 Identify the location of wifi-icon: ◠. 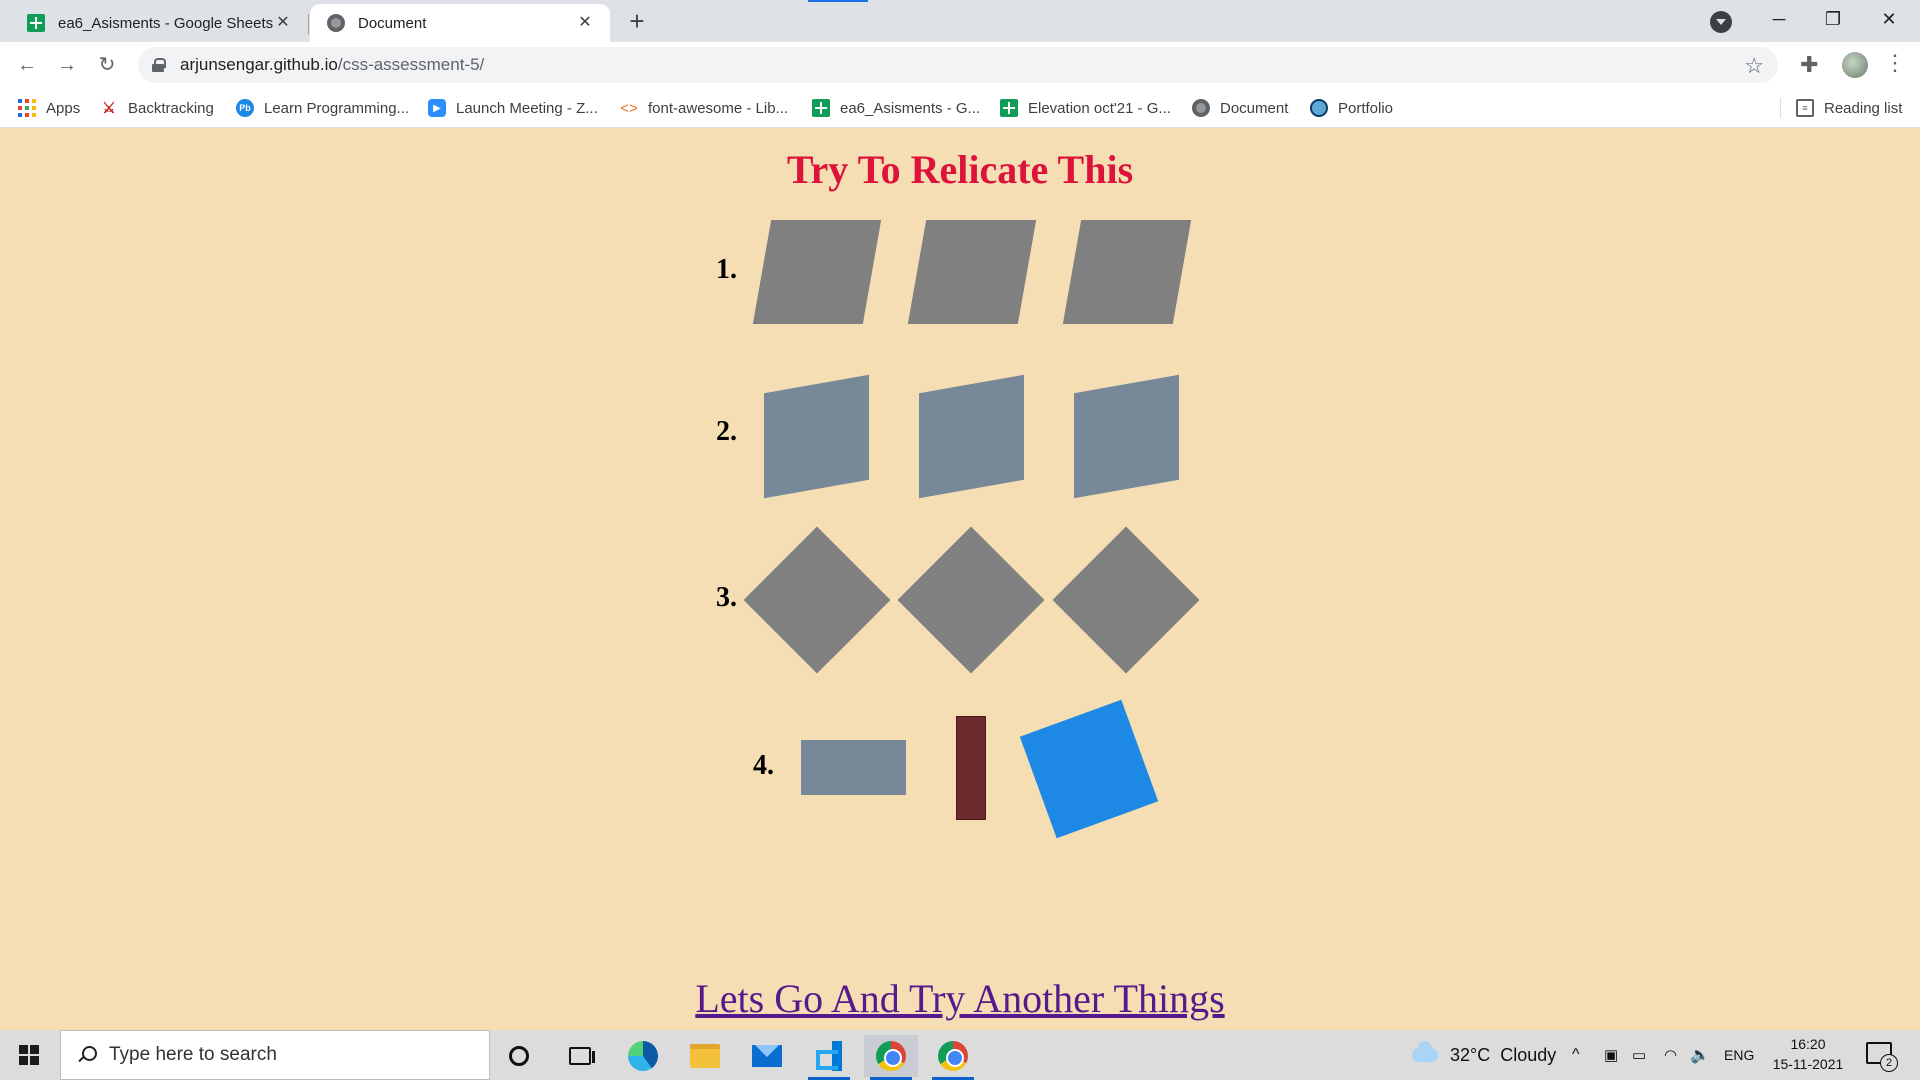
(1670, 1055).